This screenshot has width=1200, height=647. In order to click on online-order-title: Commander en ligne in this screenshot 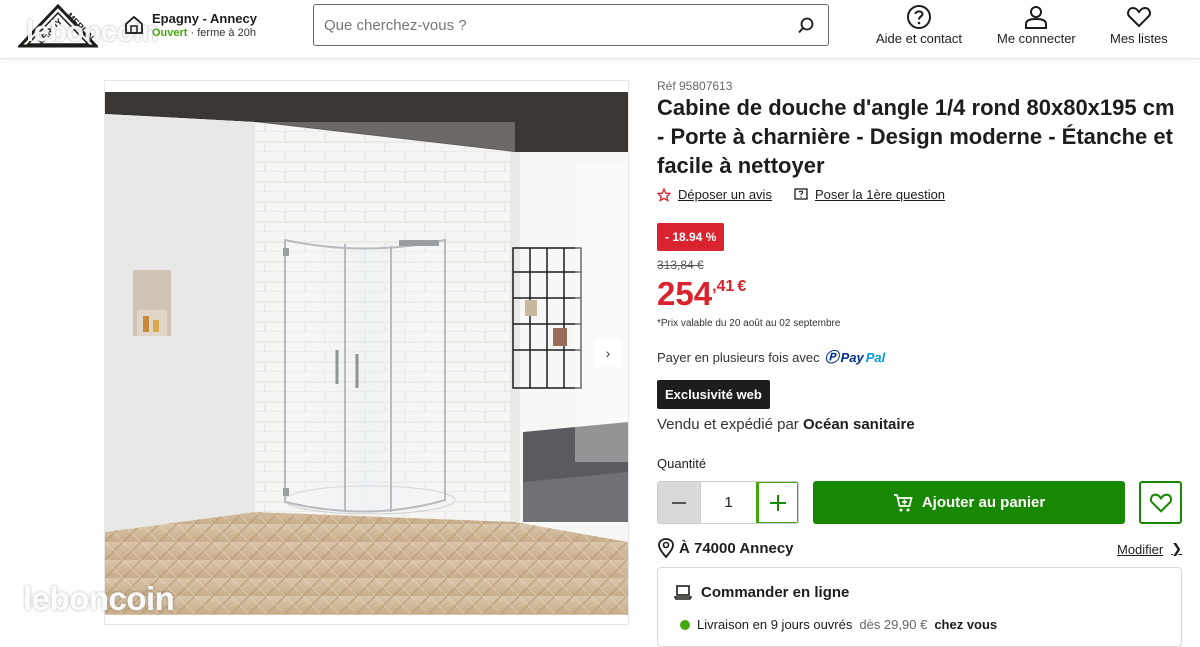, I will do `click(775, 592)`.